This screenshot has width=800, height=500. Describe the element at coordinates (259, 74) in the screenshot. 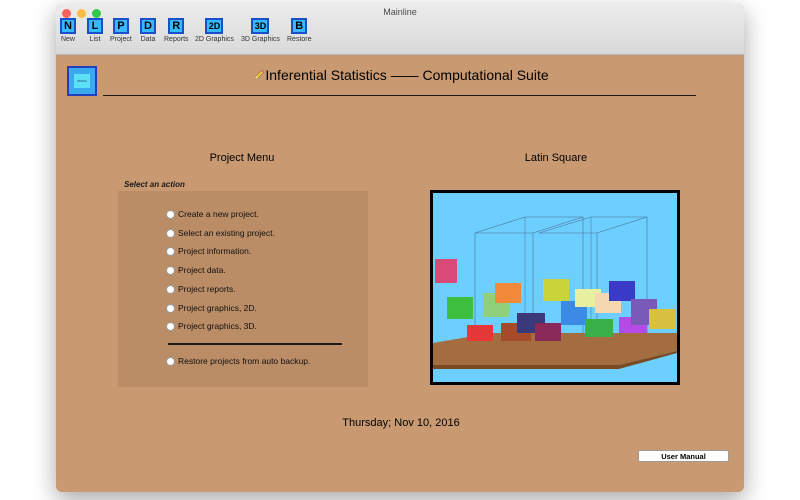

I see `pencil-icon` at that location.